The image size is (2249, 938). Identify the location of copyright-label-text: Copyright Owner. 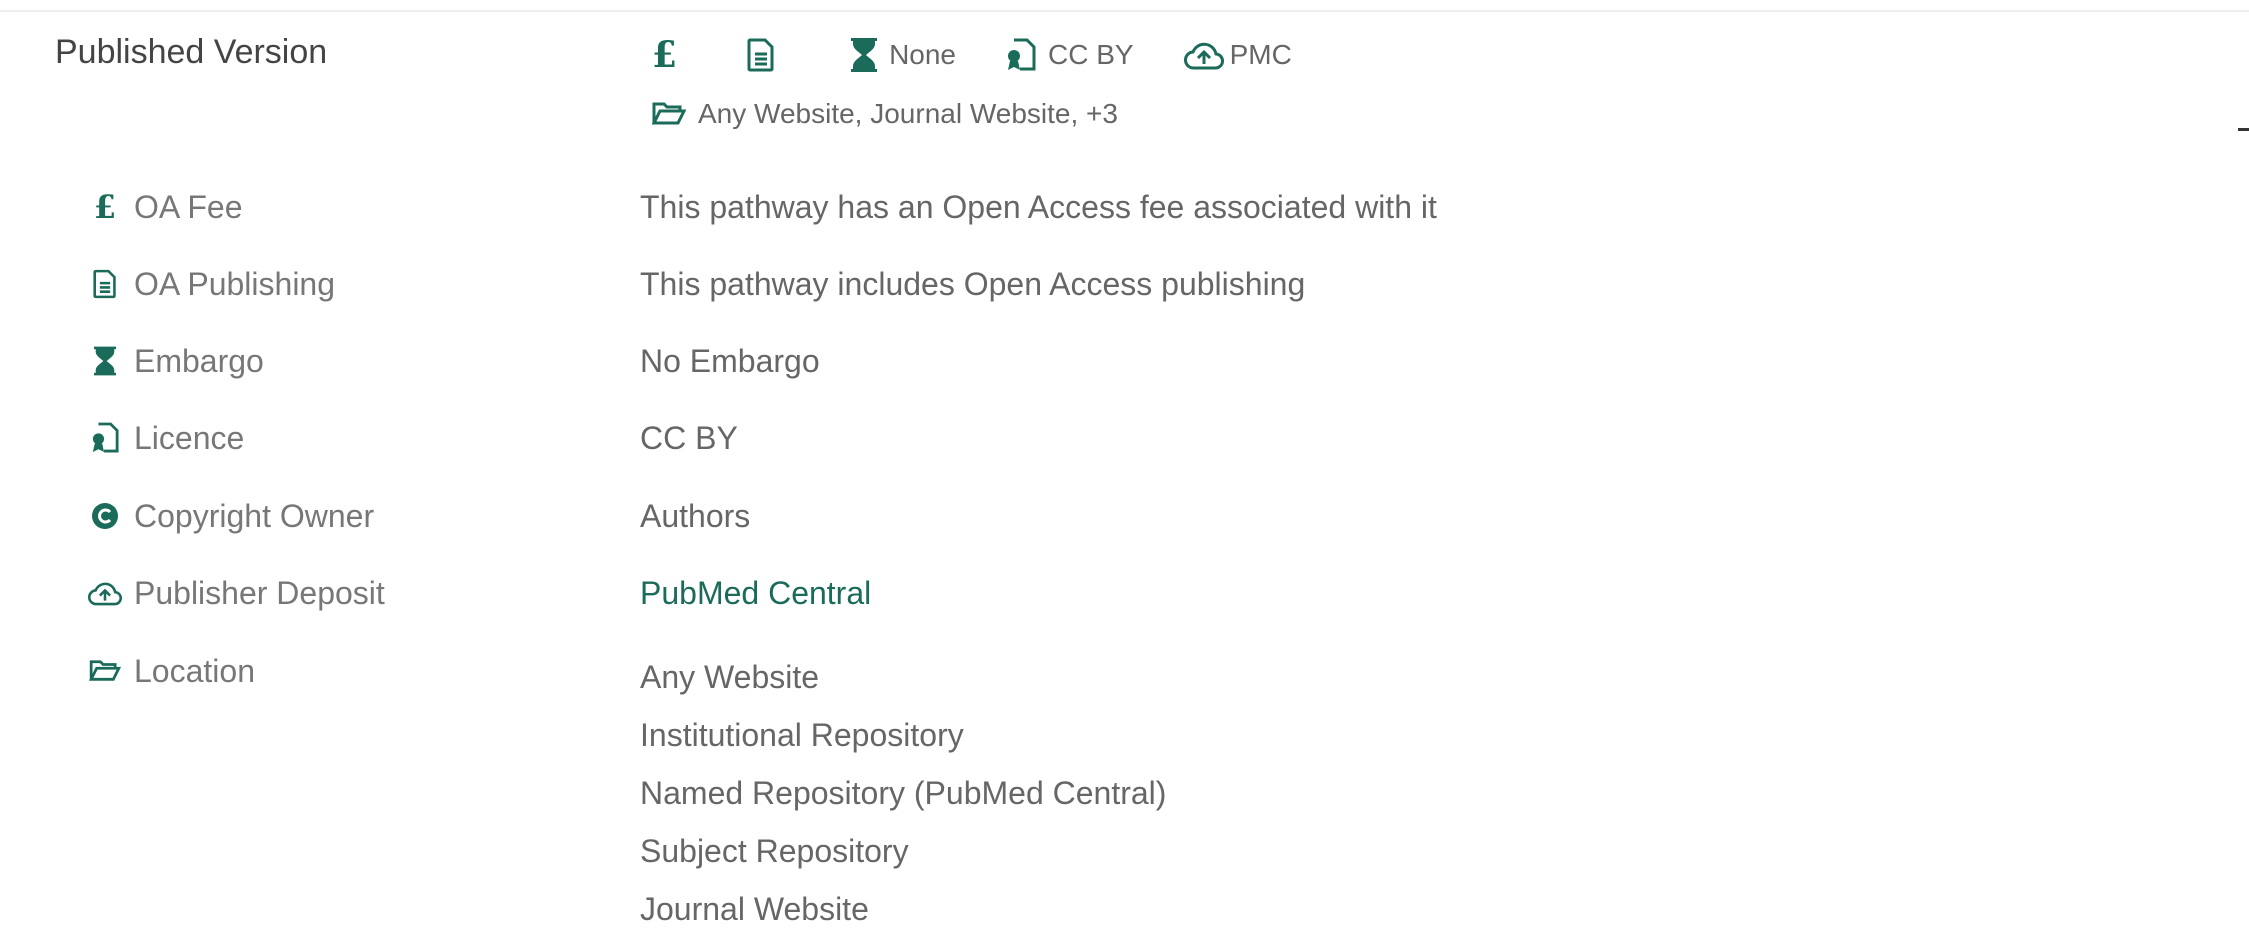
(254, 516).